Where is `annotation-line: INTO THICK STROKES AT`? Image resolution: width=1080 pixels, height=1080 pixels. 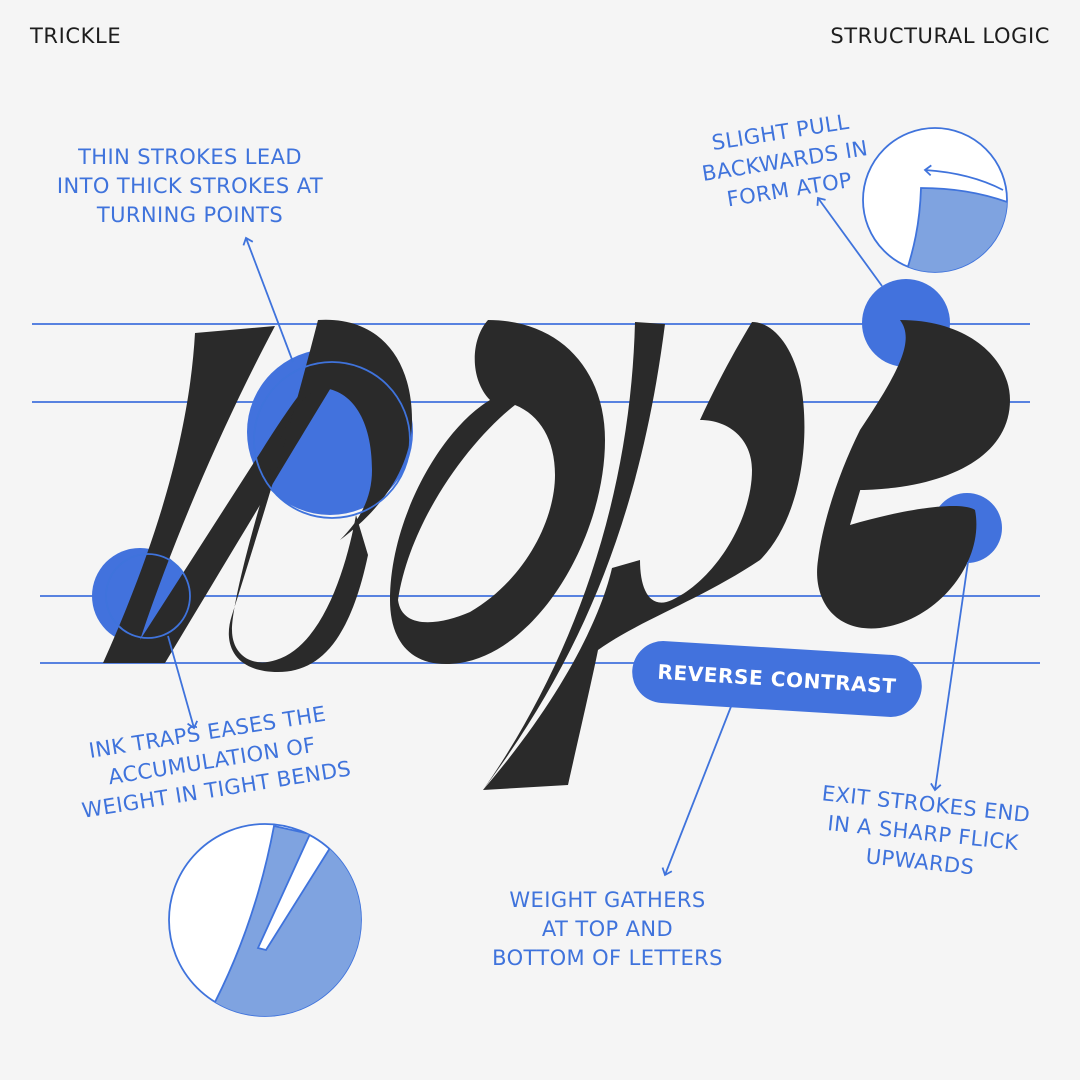
annotation-line: INTO THICK STROKES AT is located at coordinates (190, 186).